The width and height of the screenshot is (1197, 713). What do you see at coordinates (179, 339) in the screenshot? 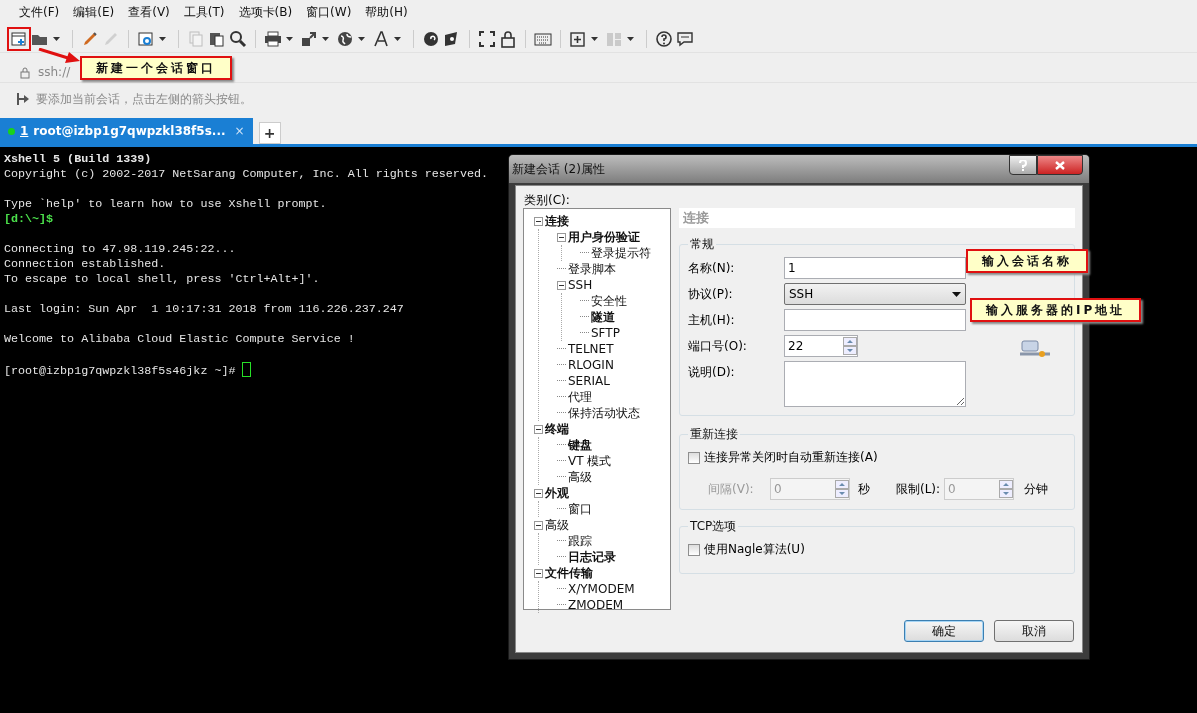
I see `terminal-line: Welcome to Alibaba Cloud Elastic Compute Service !` at bounding box center [179, 339].